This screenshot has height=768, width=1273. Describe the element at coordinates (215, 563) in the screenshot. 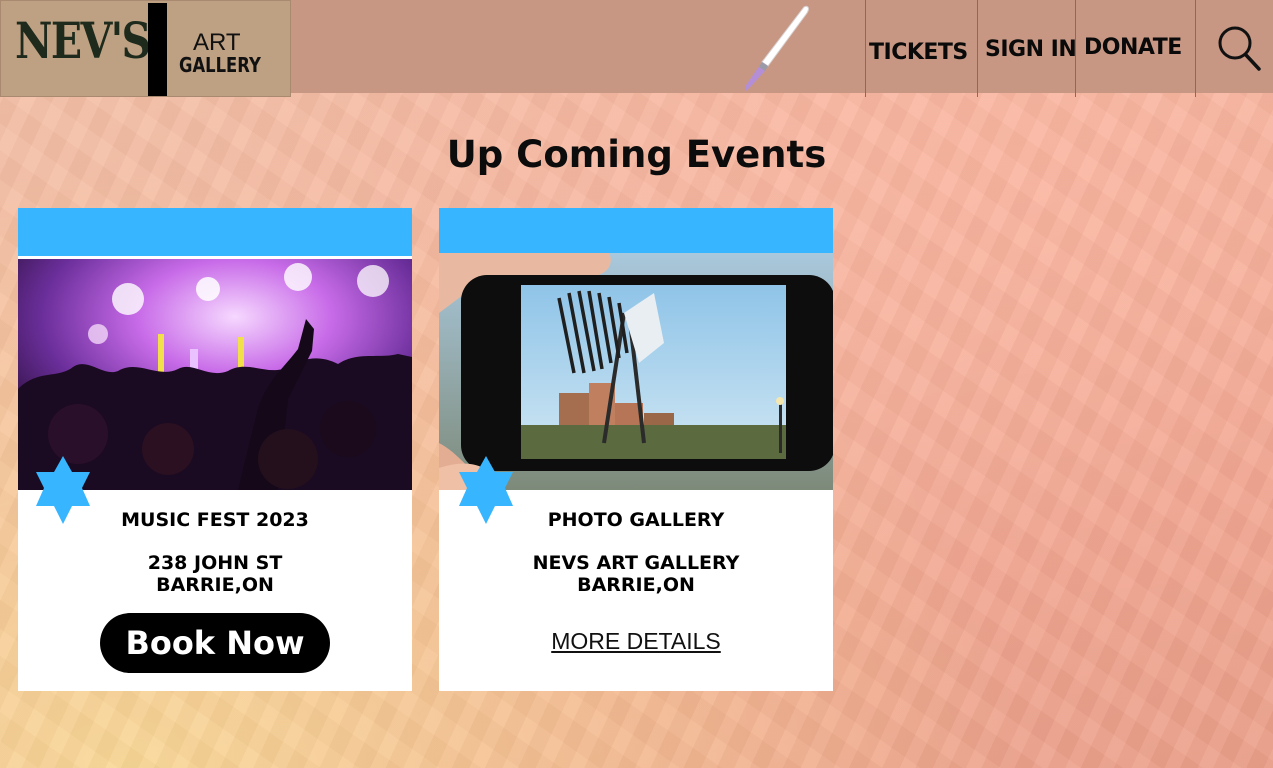

I see `event-address-line1: 238 JOHN ST` at that location.